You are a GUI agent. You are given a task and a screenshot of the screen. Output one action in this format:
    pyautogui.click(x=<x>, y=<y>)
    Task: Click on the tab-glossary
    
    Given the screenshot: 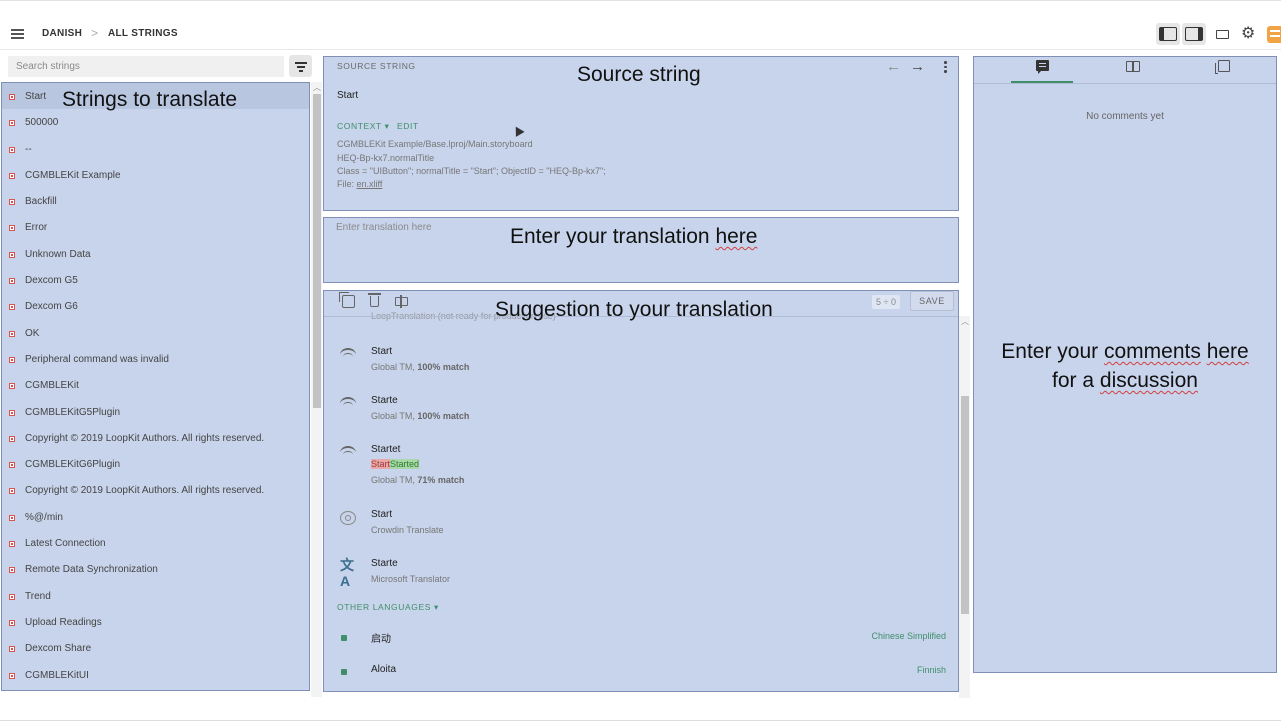 What is the action you would take?
    pyautogui.click(x=1132, y=70)
    